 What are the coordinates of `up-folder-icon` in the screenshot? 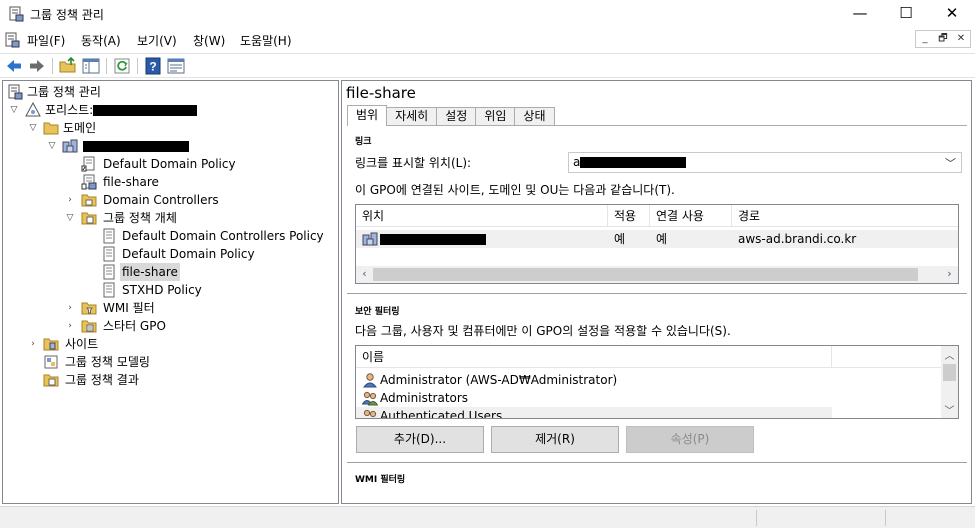 It's located at (68, 66).